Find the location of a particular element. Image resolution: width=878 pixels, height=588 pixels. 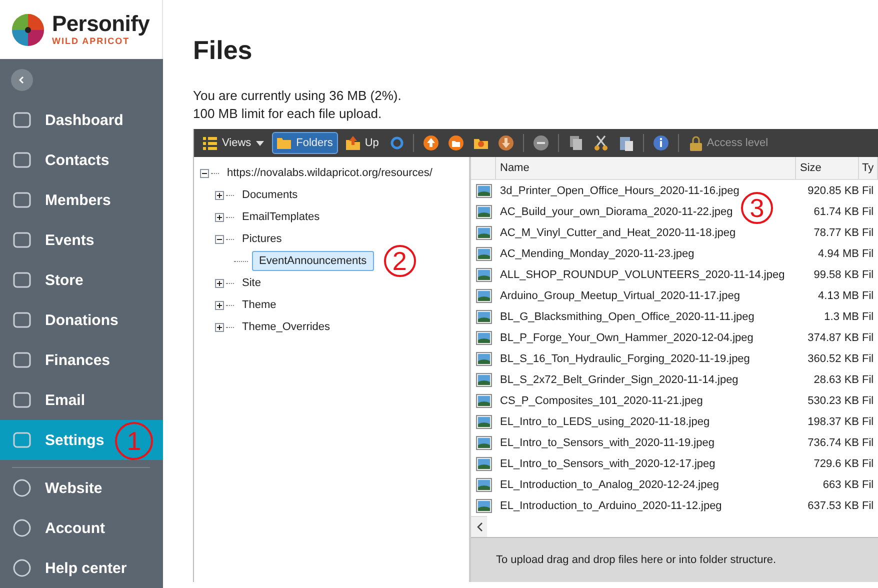

file-name: EL_Introduction_to_Analog_2020-12-24.jpeg is located at coordinates (609, 484).